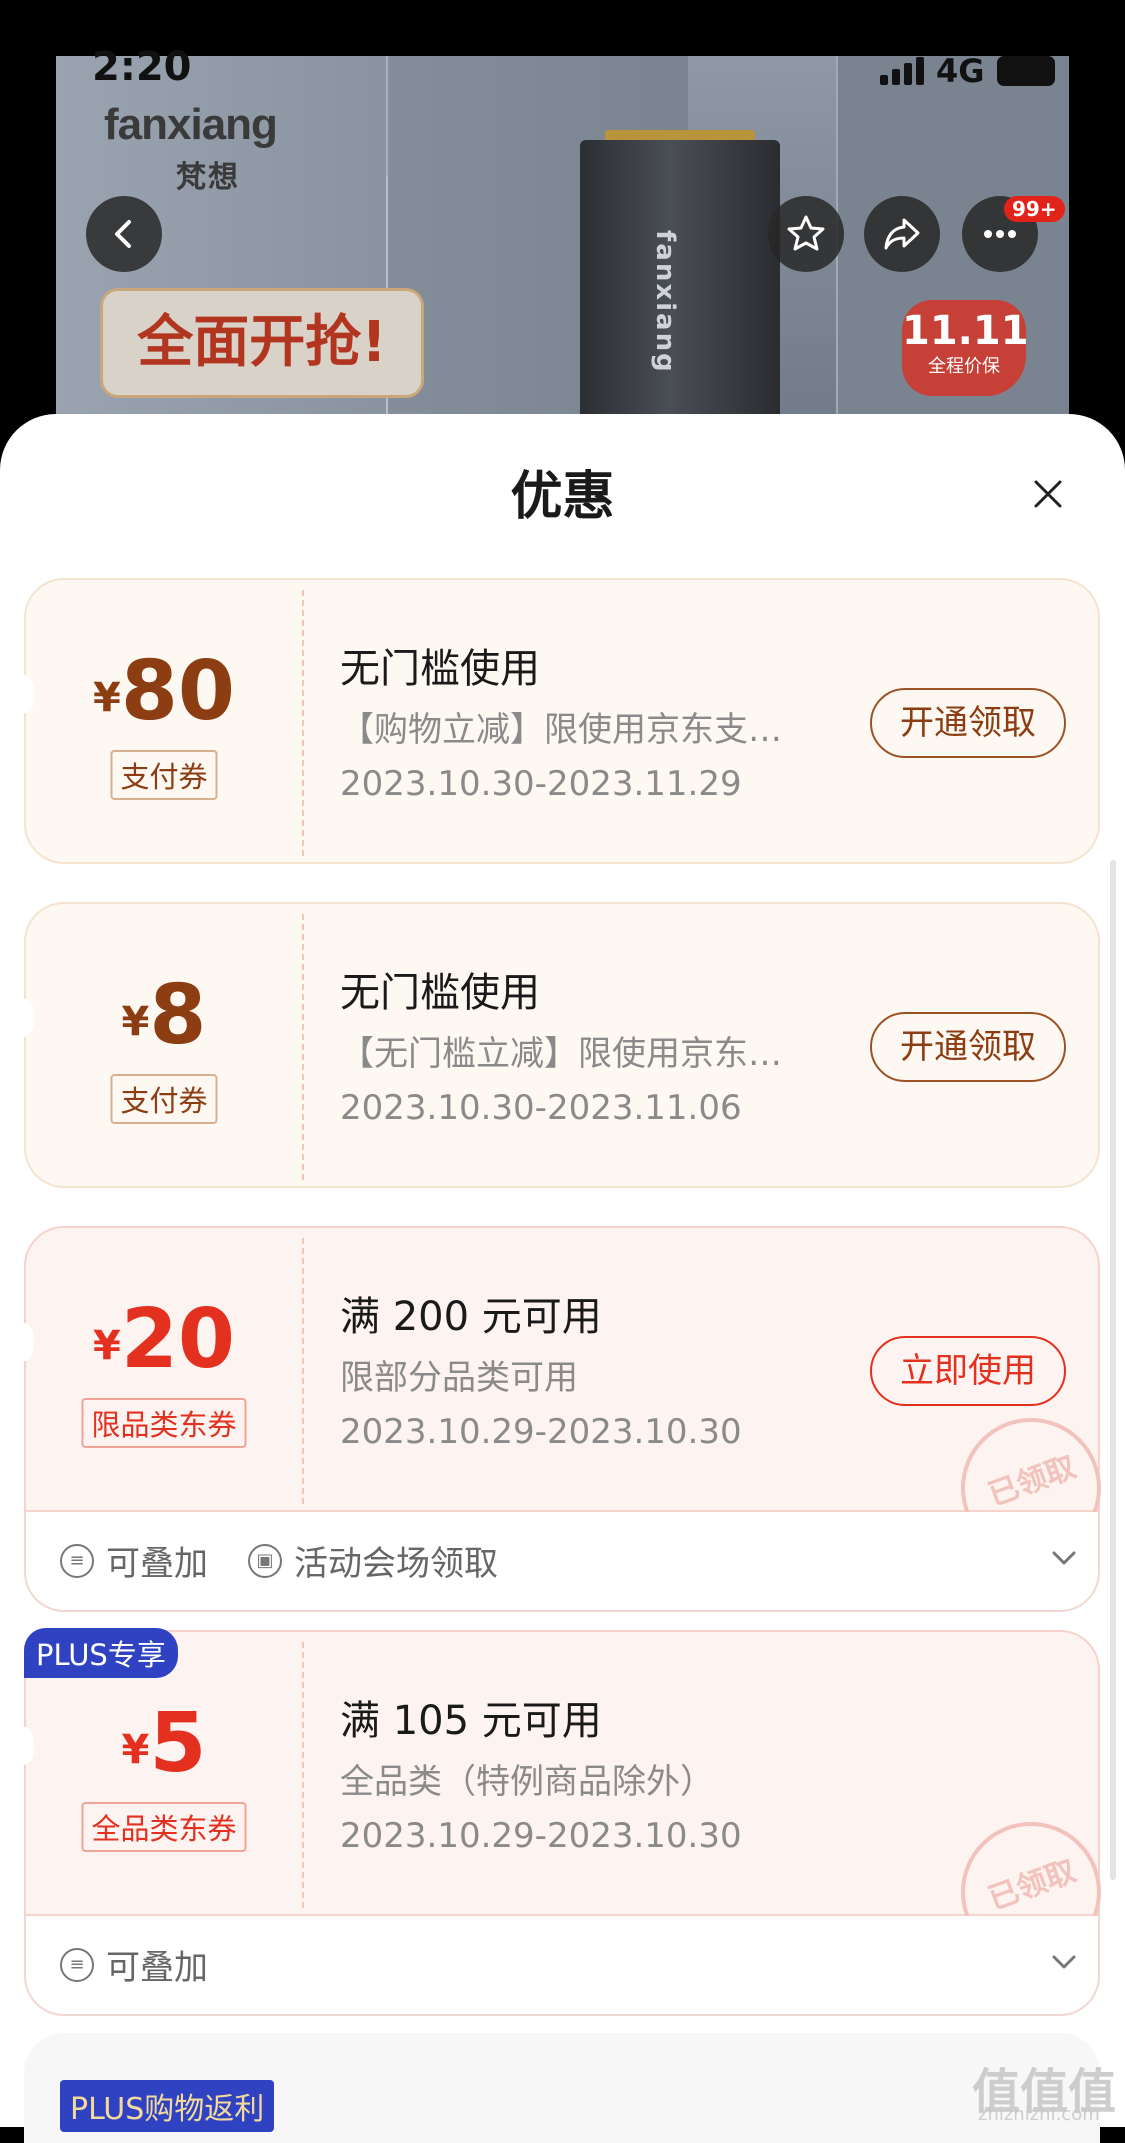 This screenshot has width=1125, height=2143. What do you see at coordinates (142, 67) in the screenshot?
I see `status-time: 2:20` at bounding box center [142, 67].